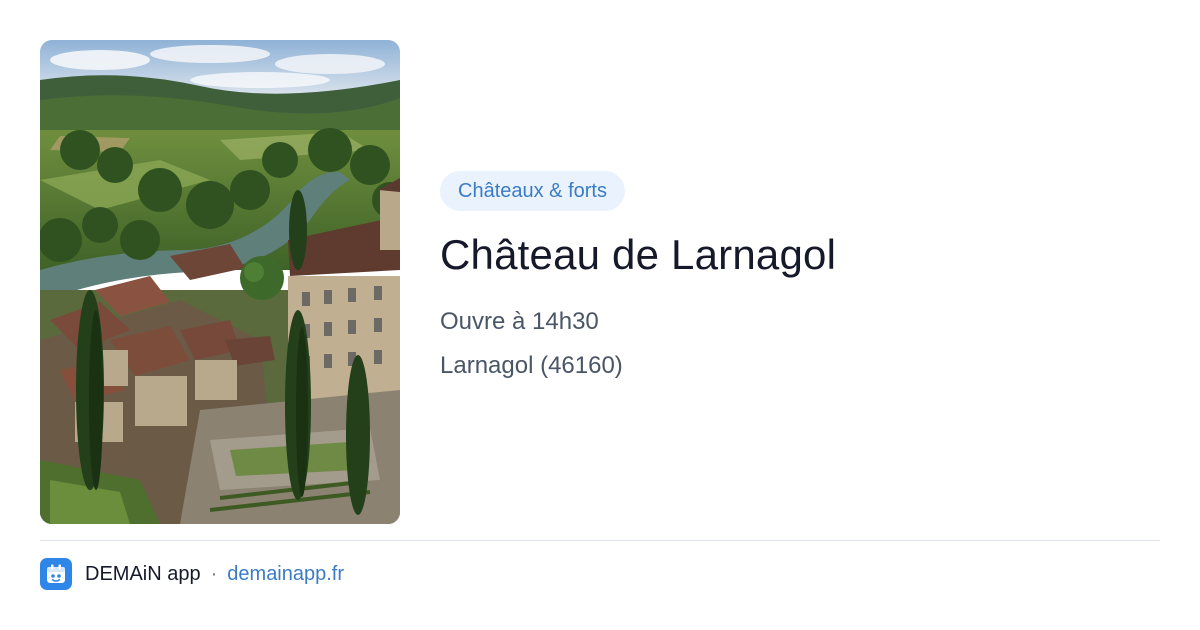 This screenshot has width=1200, height=630. What do you see at coordinates (800, 255) in the screenshot?
I see `place-title: Château de Larnagol` at bounding box center [800, 255].